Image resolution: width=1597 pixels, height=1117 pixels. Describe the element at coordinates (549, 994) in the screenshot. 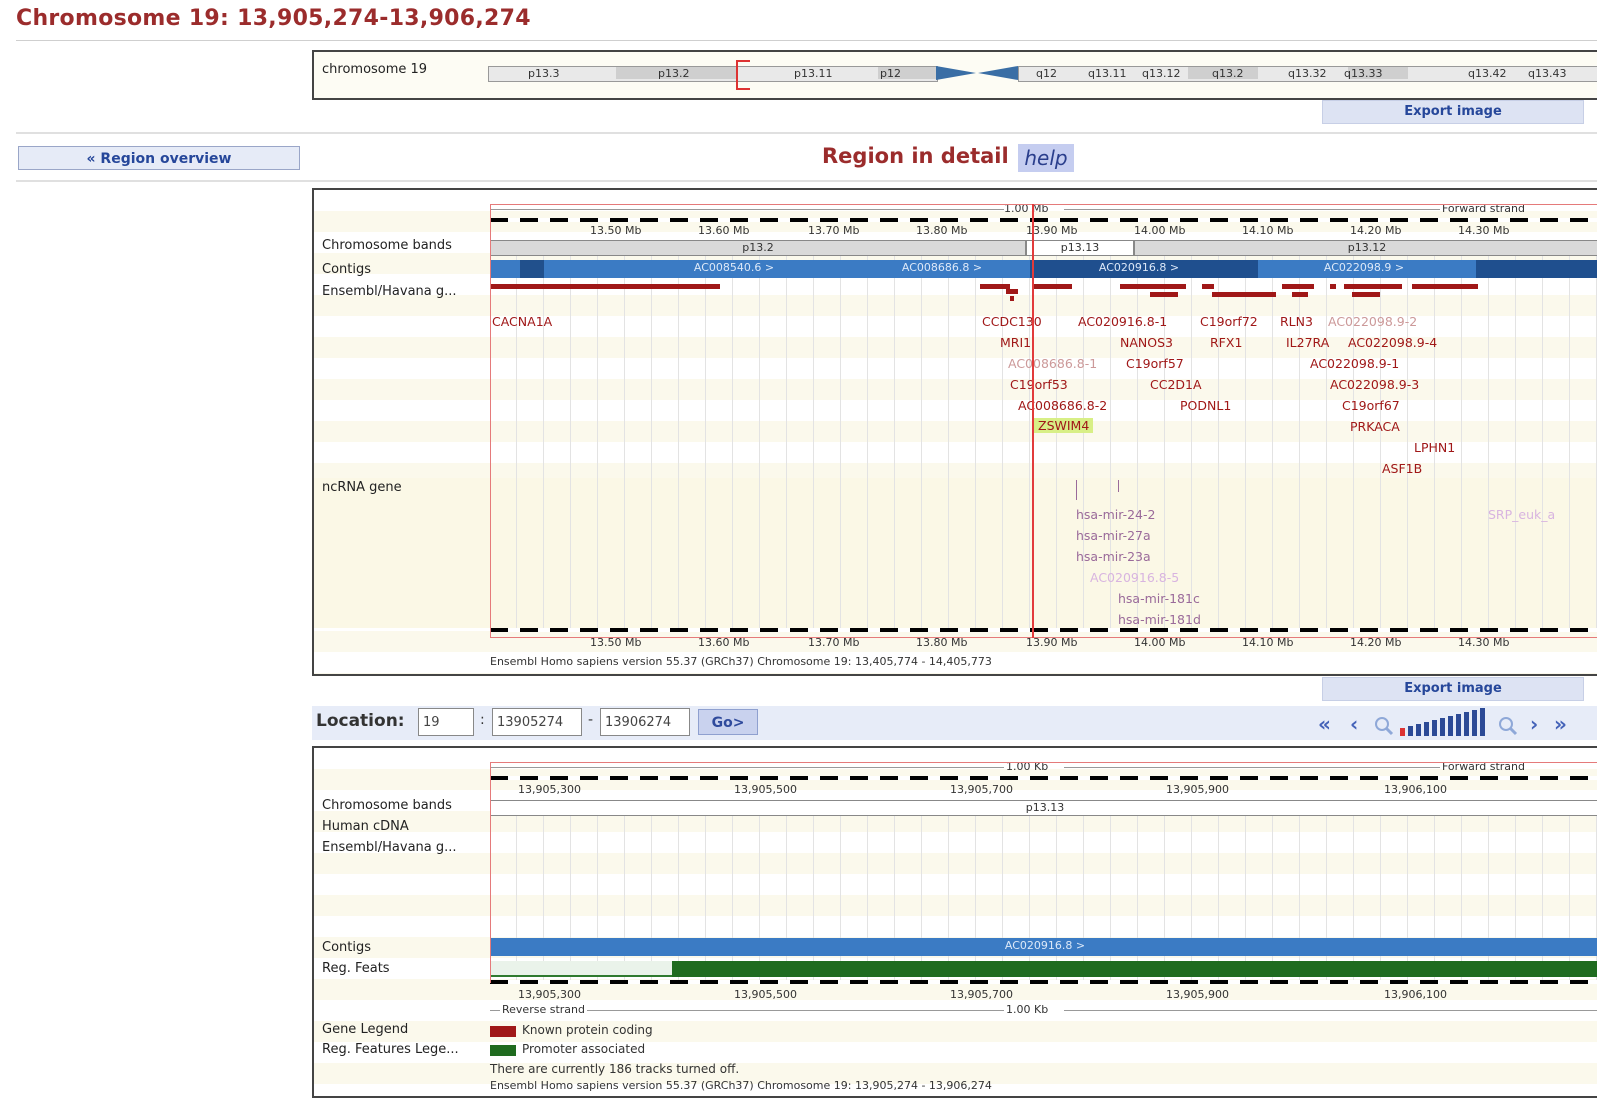

I see `tick-label: 13,905,300` at that location.